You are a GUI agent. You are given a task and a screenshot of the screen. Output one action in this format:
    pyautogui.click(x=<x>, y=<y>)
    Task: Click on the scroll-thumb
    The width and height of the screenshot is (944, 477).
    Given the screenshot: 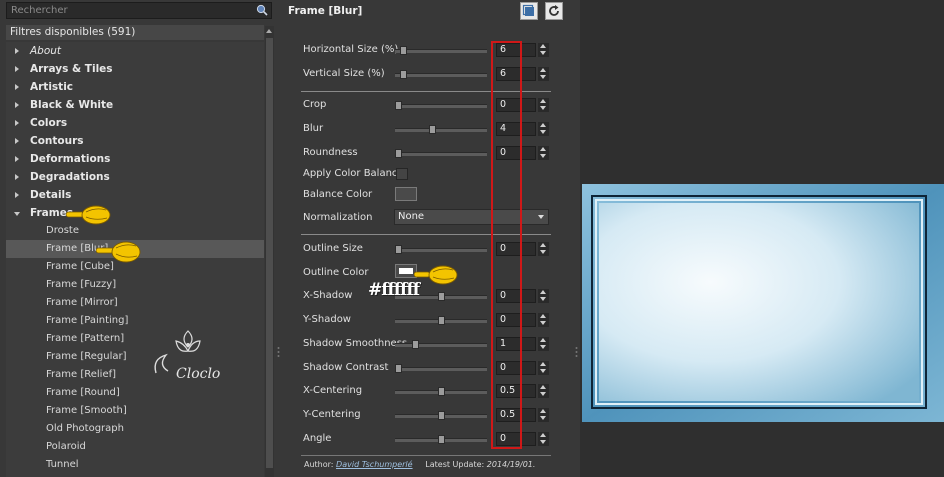 What is the action you would take?
    pyautogui.click(x=269, y=253)
    